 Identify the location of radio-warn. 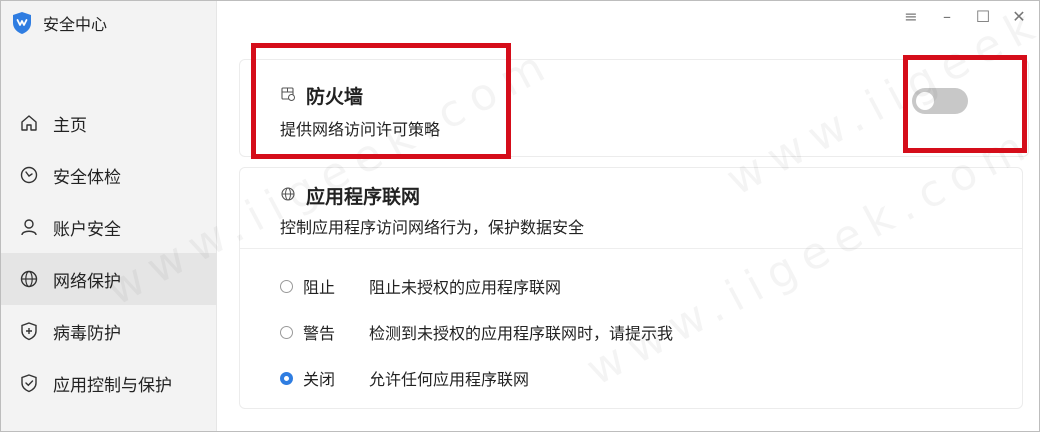
(286, 332).